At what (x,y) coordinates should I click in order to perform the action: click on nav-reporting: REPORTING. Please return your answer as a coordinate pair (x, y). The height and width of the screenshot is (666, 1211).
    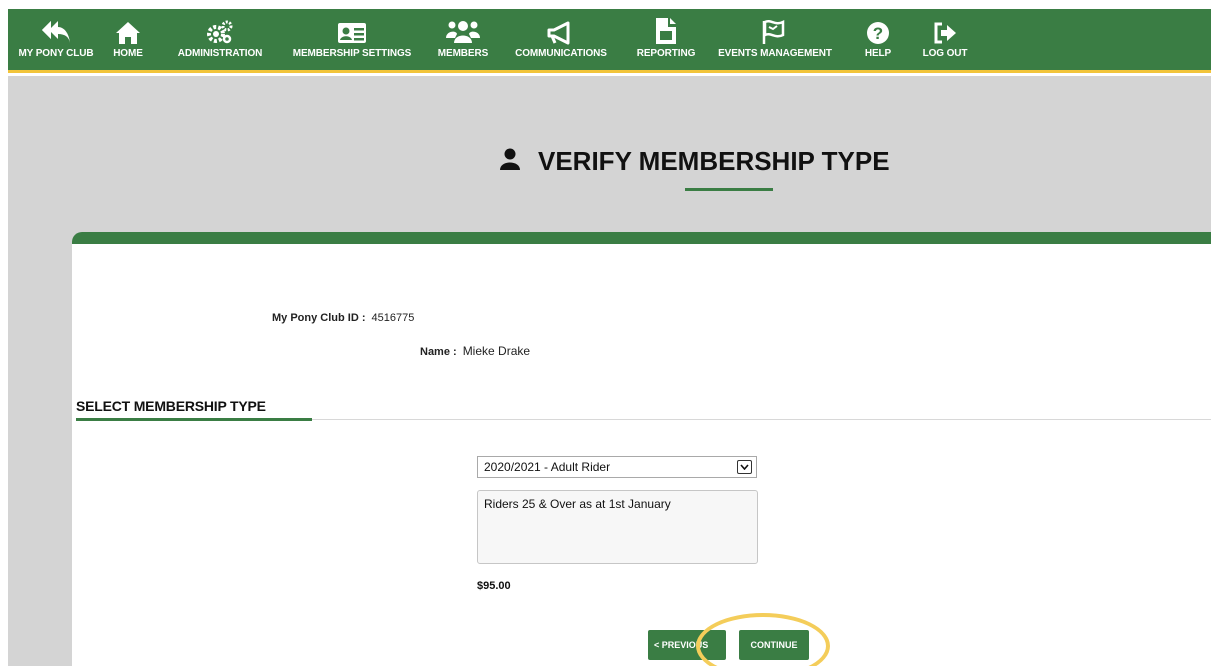
    Looking at the image, I should click on (666, 41).